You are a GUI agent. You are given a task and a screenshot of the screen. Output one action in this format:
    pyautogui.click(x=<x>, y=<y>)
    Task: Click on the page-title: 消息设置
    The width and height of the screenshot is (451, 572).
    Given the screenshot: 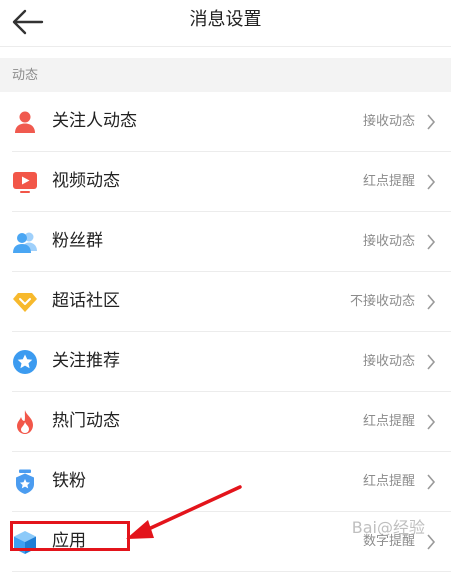 What is the action you would take?
    pyautogui.click(x=225, y=19)
    